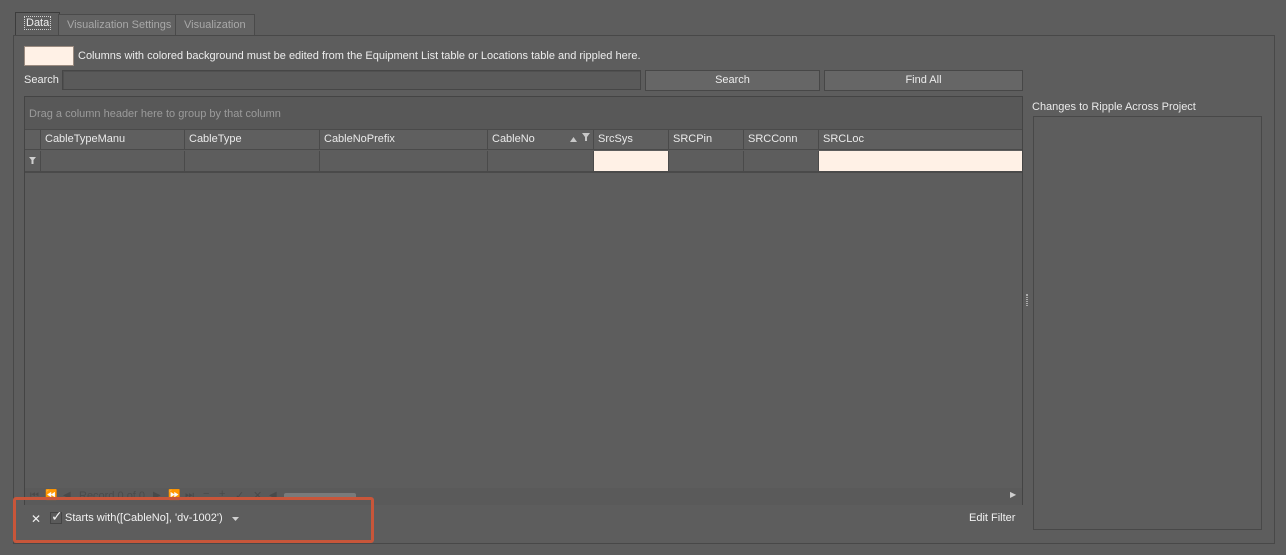 This screenshot has height=555, width=1286. What do you see at coordinates (513, 139) in the screenshot?
I see `column-header-label: CableNo` at bounding box center [513, 139].